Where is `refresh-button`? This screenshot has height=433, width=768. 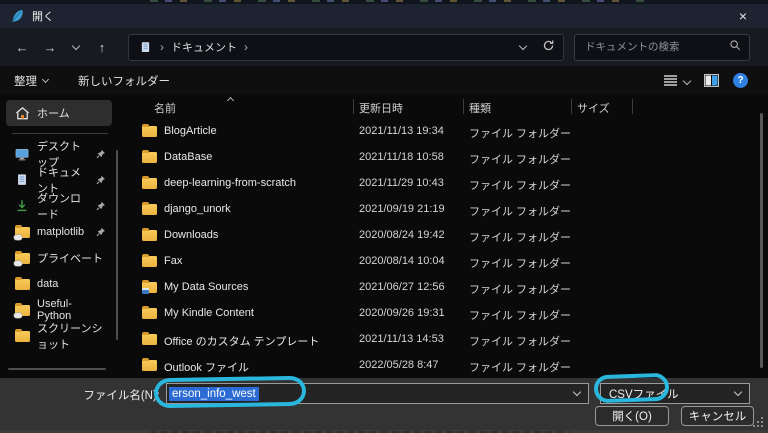 refresh-button is located at coordinates (548, 47).